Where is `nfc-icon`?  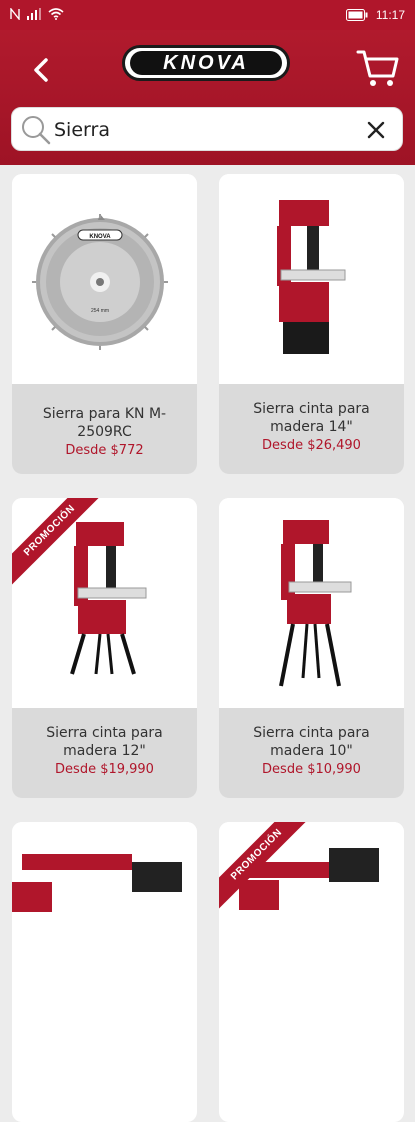
nfc-icon is located at coordinates (15, 14).